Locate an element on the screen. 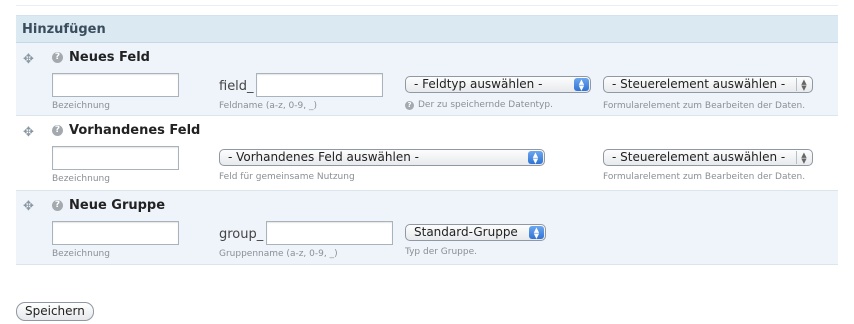 Image resolution: width=854 pixels, height=324 pixels. widget-select-label: - Steuerelement auswählen - is located at coordinates (699, 84).